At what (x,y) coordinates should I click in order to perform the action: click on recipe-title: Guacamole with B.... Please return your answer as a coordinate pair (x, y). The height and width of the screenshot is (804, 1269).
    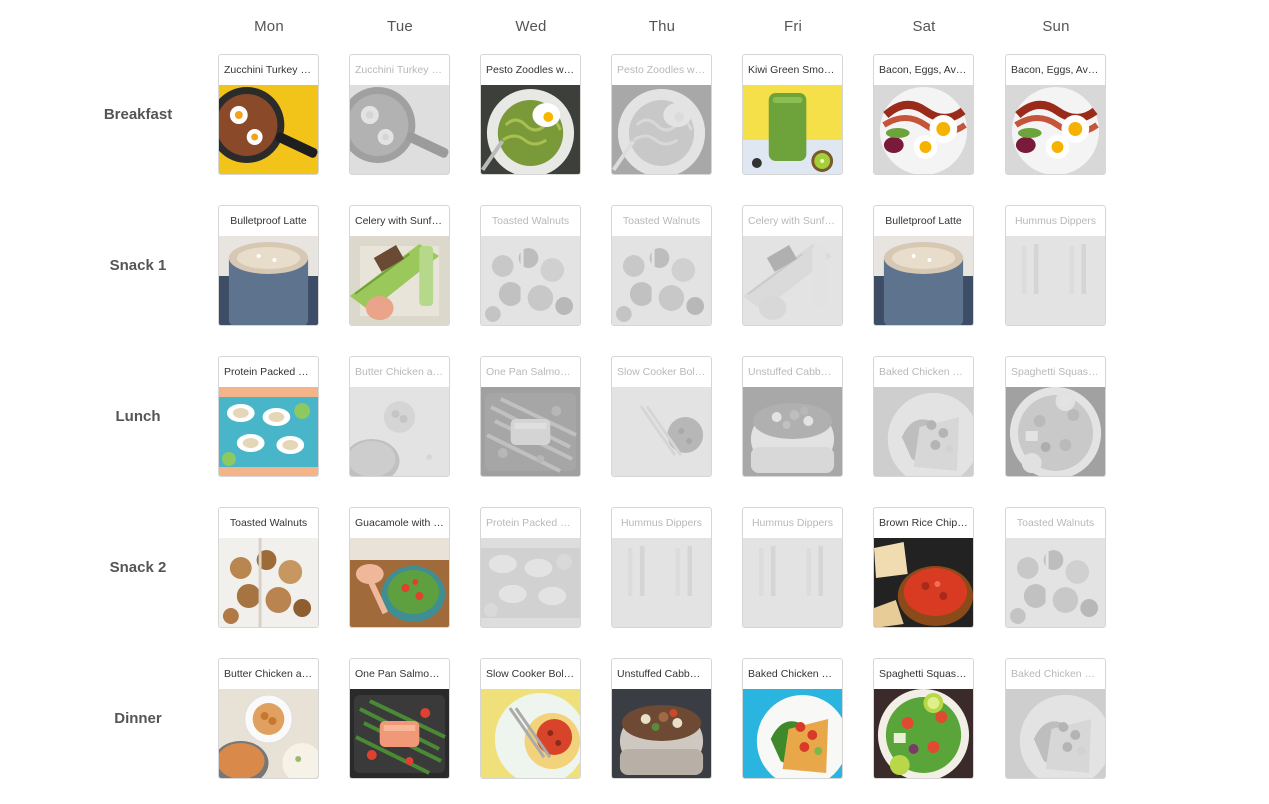
    Looking at the image, I should click on (402, 523).